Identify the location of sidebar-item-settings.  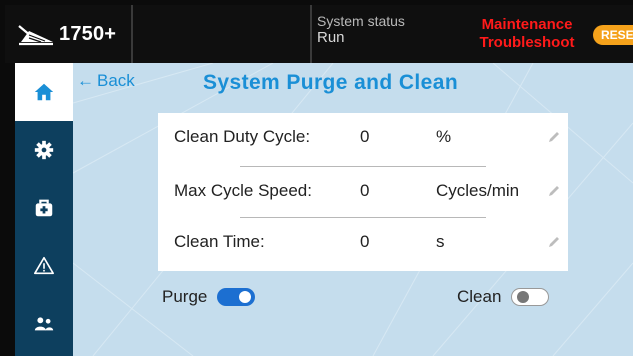
(44, 150).